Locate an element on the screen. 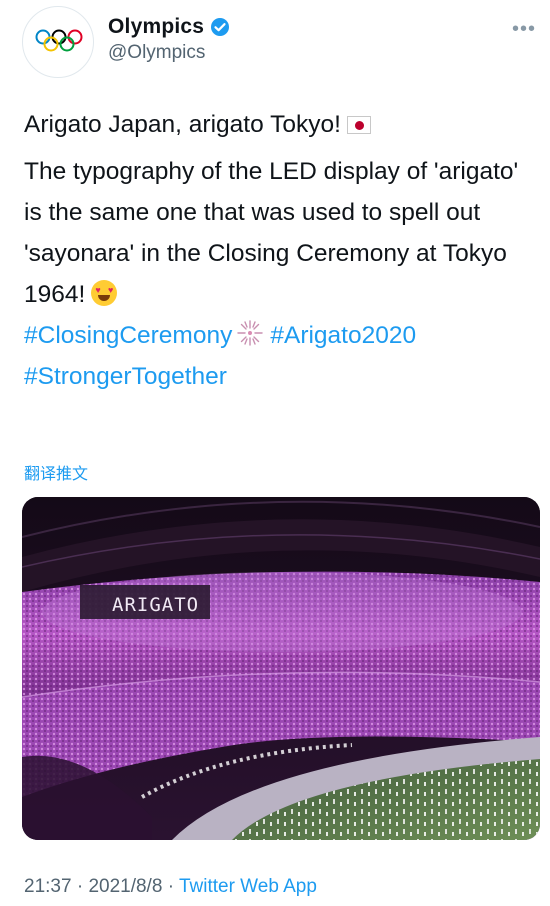 The image size is (550, 906). hashtag-arigato2020: #Arigato2020 is located at coordinates (343, 335).